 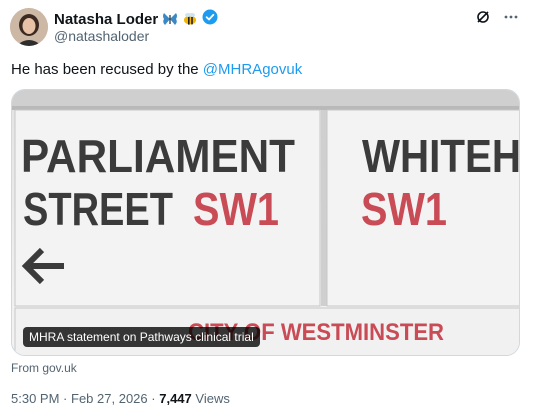 I want to click on sign-text-sw1-left: SW1, so click(x=236, y=209).